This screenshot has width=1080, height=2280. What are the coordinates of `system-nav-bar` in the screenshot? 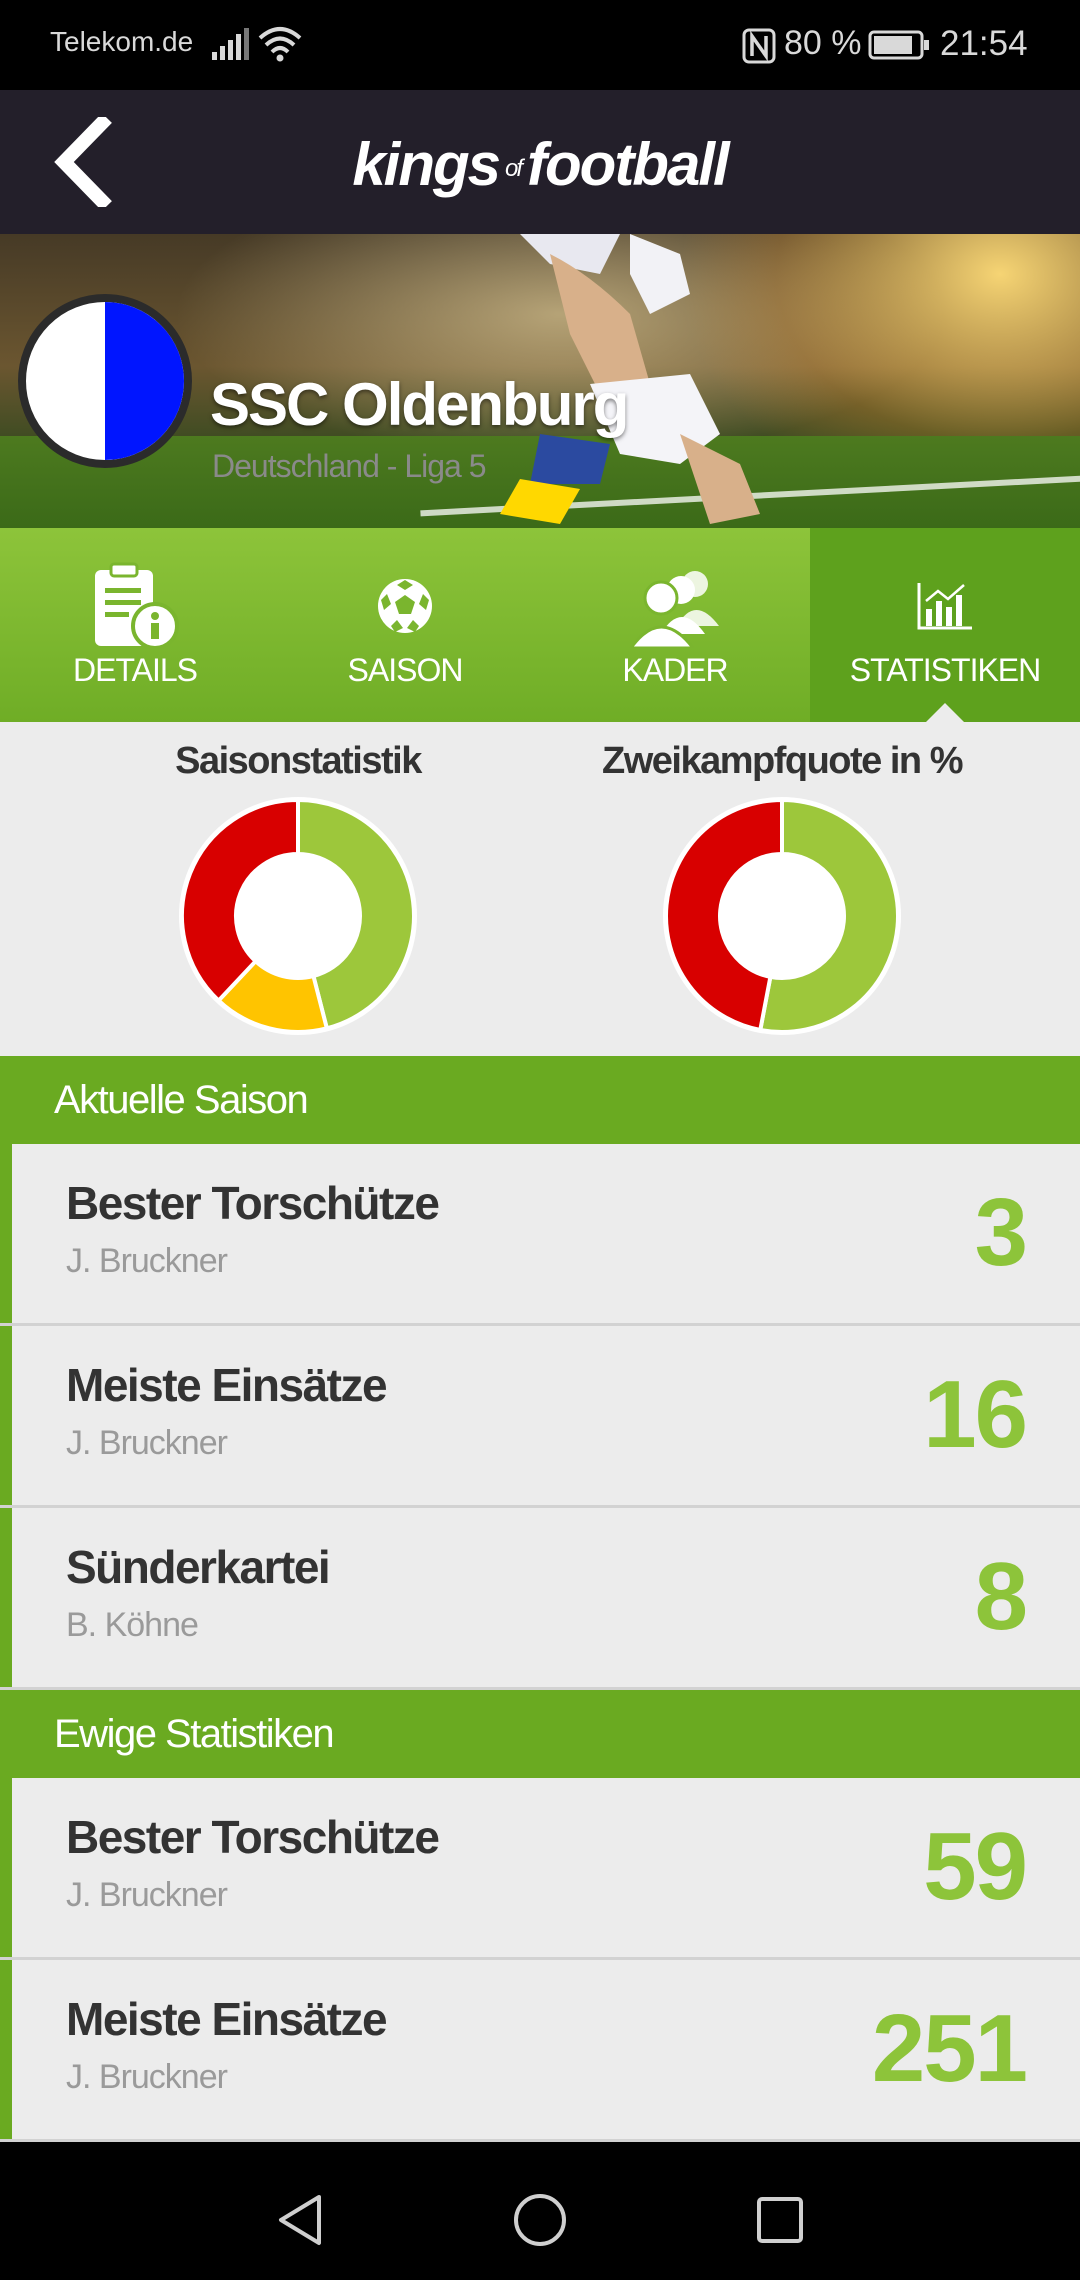 It's located at (540, 2215).